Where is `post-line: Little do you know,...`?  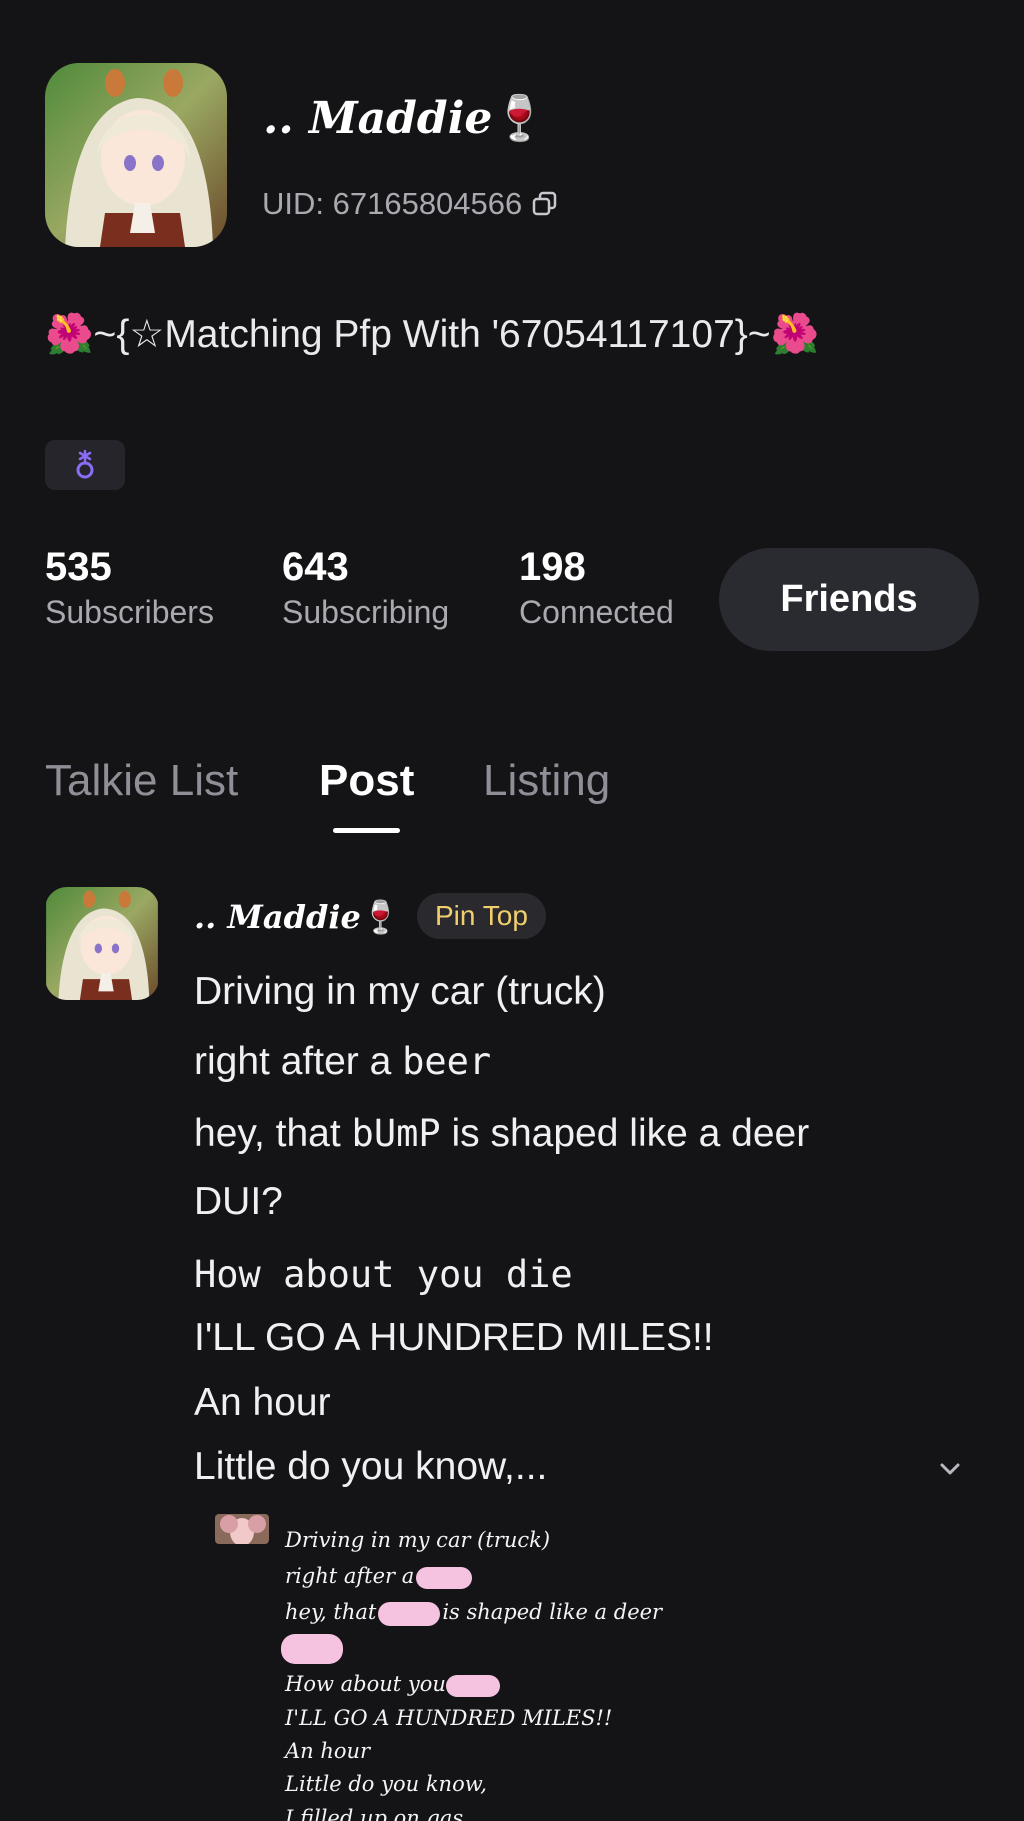
post-line: Little do you know,... is located at coordinates (371, 1466).